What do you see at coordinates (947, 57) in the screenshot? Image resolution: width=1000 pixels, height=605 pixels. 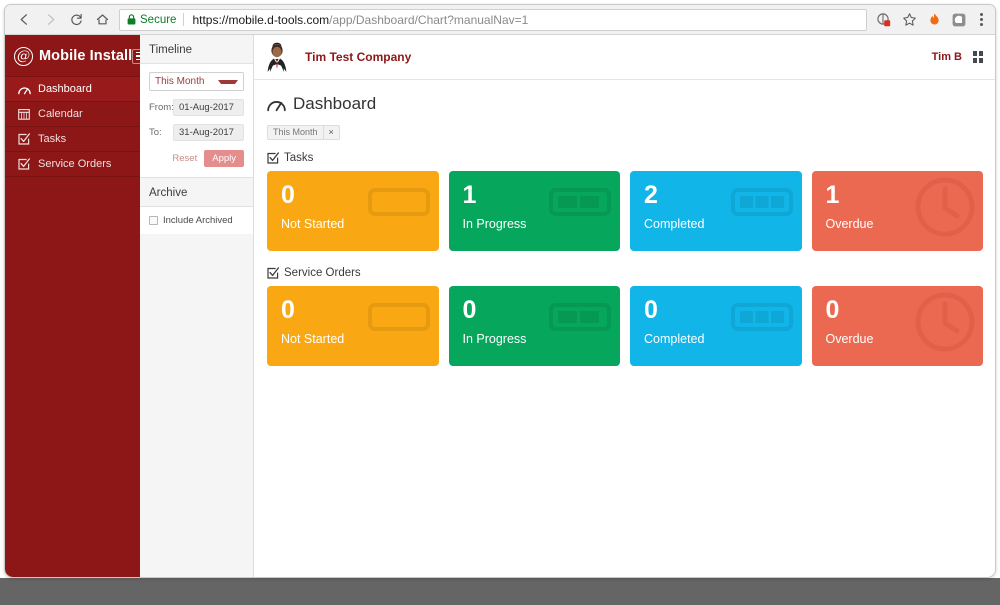 I see `user-menu: Tim B` at bounding box center [947, 57].